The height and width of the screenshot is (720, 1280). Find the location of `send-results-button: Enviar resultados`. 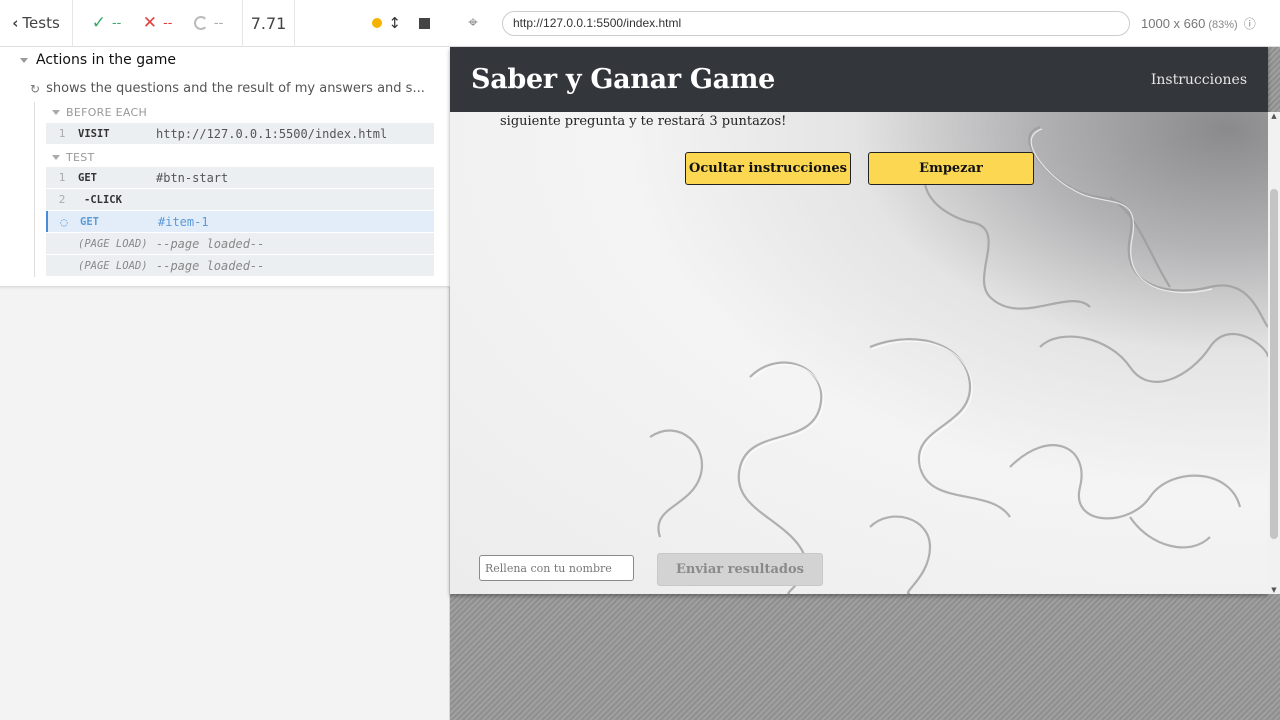

send-results-button: Enviar resultados is located at coordinates (740, 569).